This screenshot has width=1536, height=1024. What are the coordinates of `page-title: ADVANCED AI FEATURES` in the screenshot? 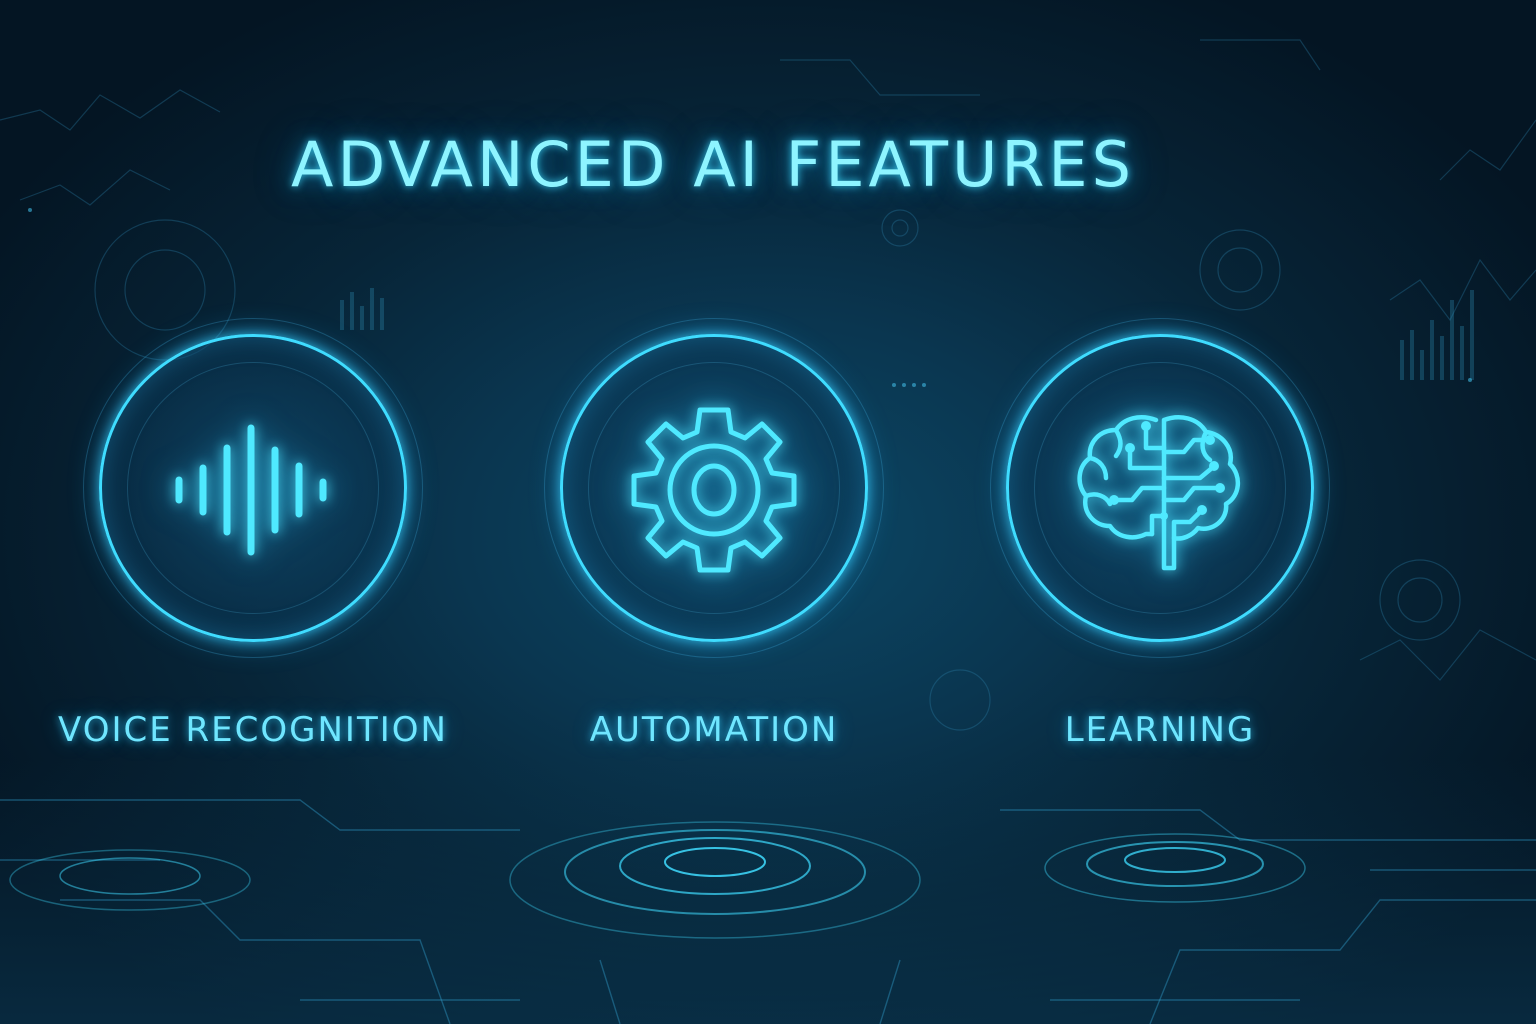 It's located at (713, 164).